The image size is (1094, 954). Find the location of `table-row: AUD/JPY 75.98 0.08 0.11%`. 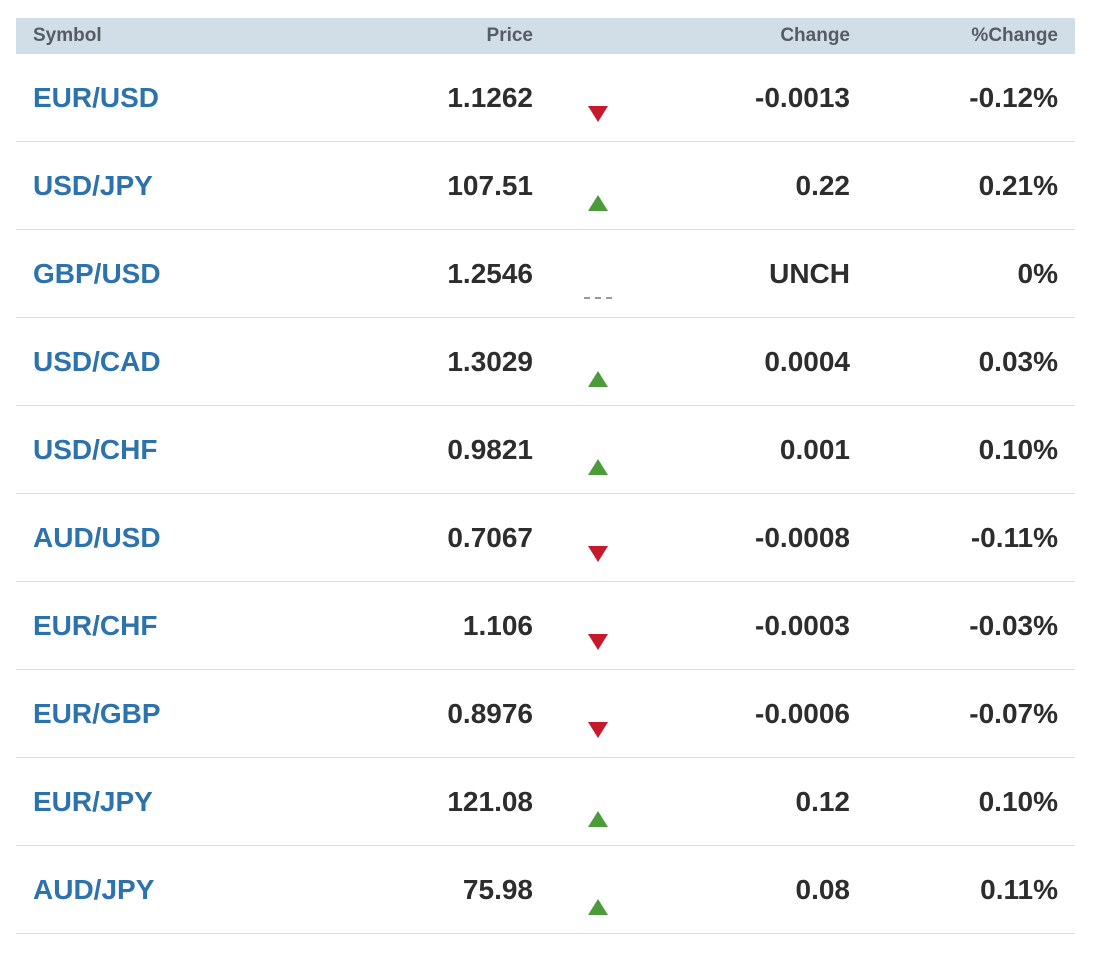

table-row: AUD/JPY 75.98 0.08 0.11% is located at coordinates (545, 890).